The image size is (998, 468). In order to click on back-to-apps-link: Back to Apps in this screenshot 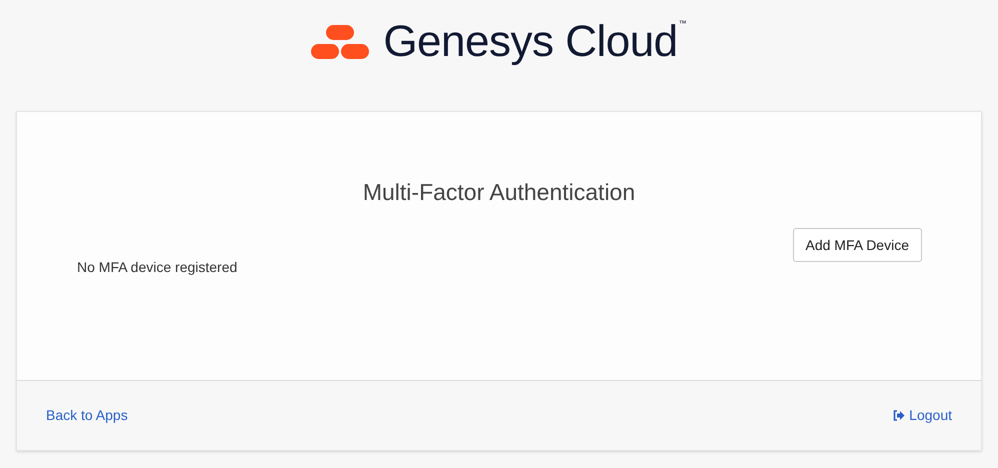, I will do `click(87, 415)`.